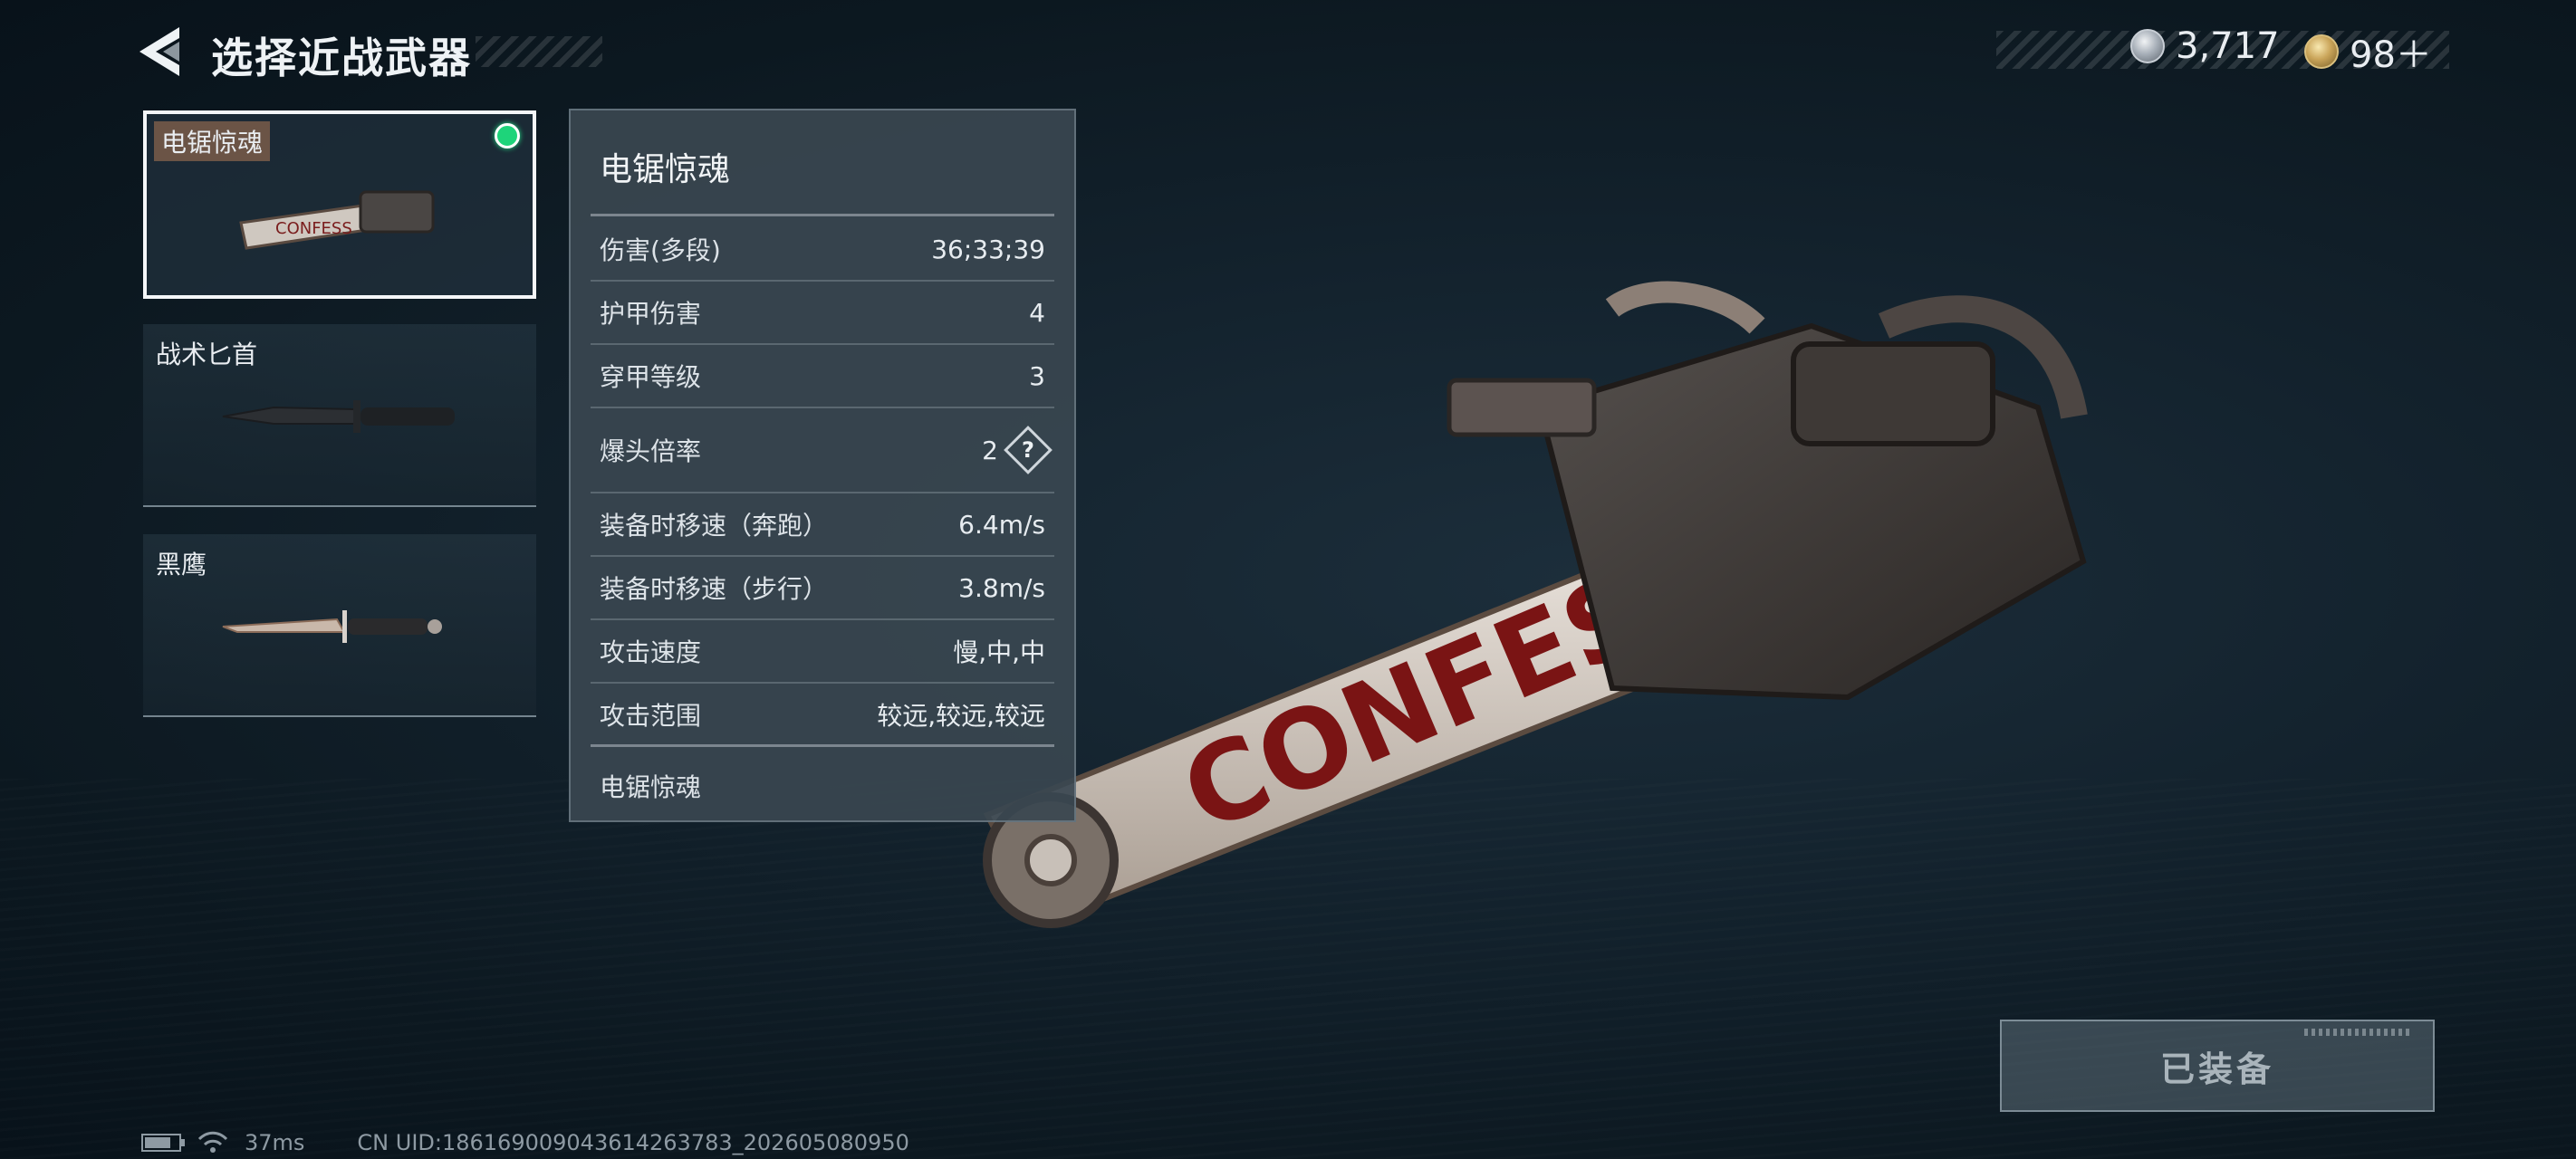 This screenshot has height=1159, width=2576. Describe the element at coordinates (822, 314) in the screenshot. I see `stat-row-armor-damage: 护甲伤害 4` at that location.